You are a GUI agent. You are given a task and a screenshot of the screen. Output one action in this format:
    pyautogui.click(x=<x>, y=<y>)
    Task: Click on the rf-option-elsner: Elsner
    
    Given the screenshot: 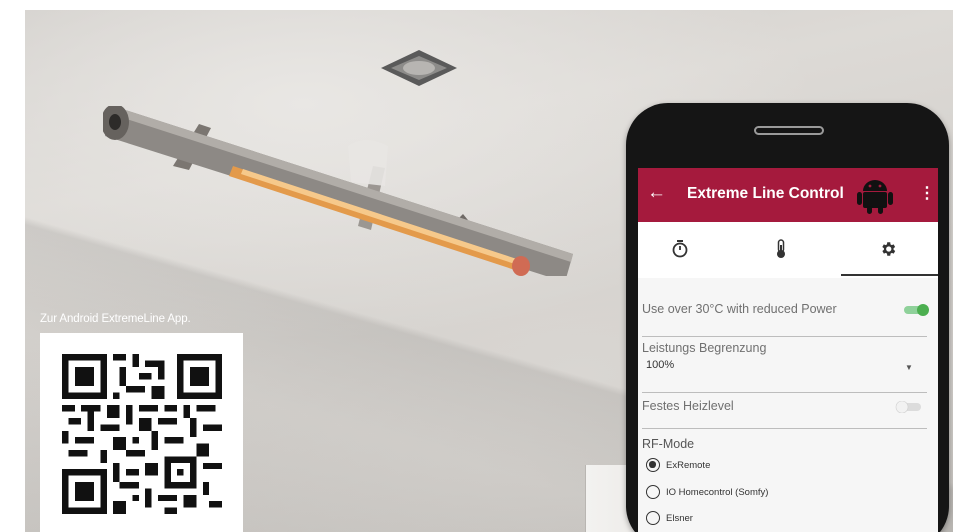 What is the action you would take?
    pyautogui.click(x=669, y=518)
    